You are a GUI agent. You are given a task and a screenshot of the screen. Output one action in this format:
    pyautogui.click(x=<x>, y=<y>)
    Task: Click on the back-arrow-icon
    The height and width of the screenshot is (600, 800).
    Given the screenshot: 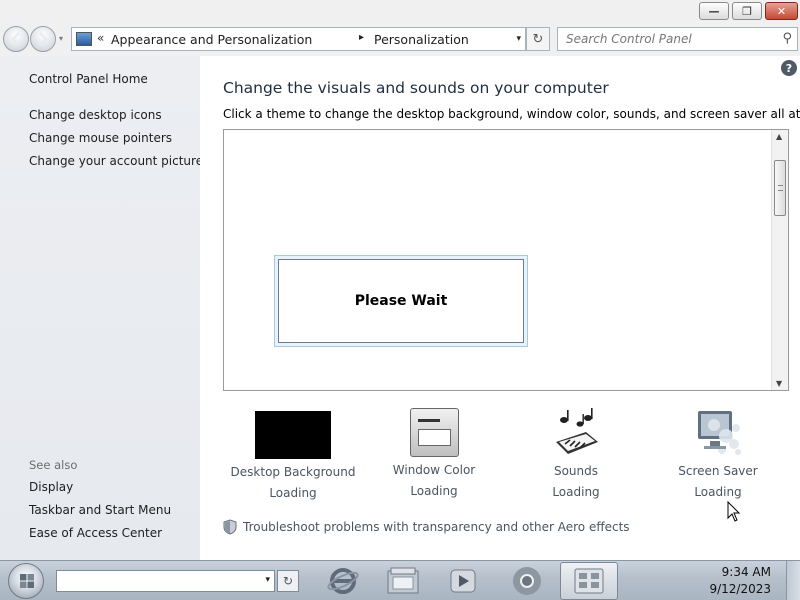 What is the action you would take?
    pyautogui.click(x=15, y=39)
    